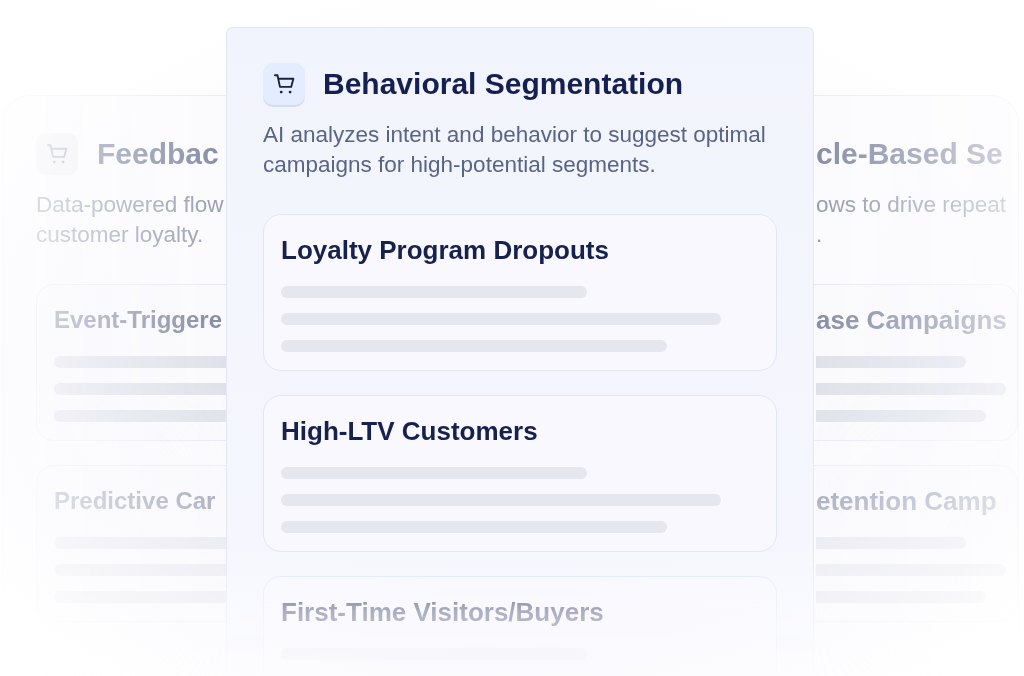 The width and height of the screenshot is (1024, 676). What do you see at coordinates (130, 205) in the screenshot?
I see `card-description: Data-powered flow` at bounding box center [130, 205].